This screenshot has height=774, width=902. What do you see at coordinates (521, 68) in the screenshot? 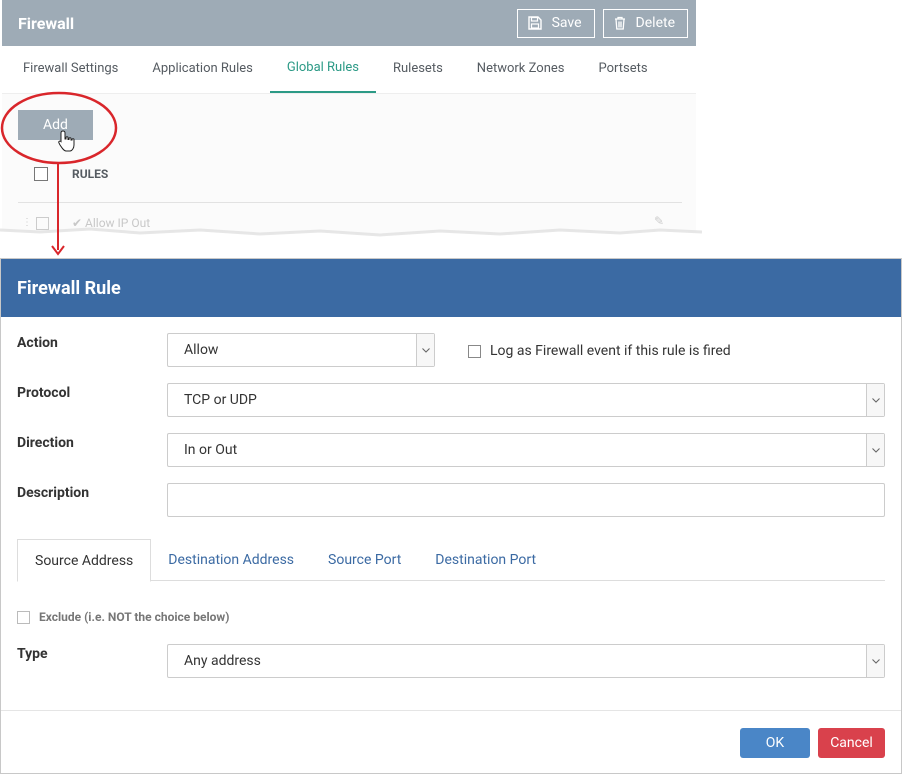
I see `tab-network-zones: Network Zones` at bounding box center [521, 68].